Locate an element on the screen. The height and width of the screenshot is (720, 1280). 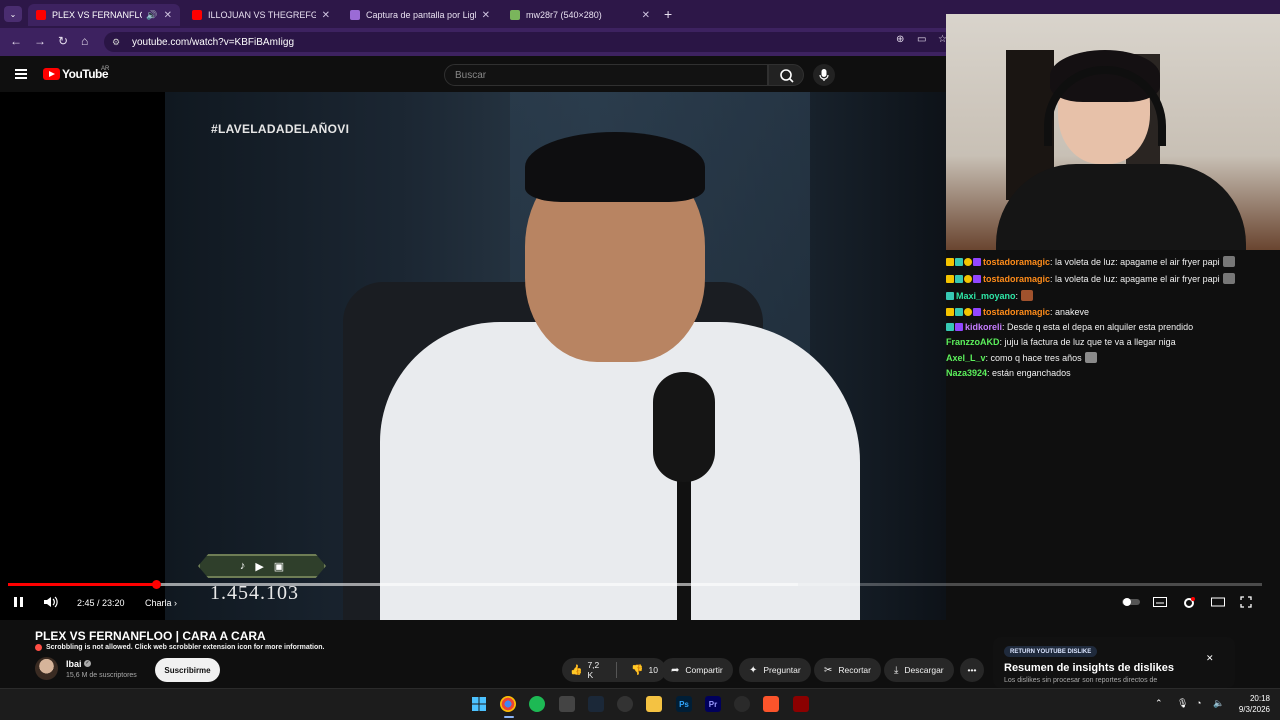
chapter-button: Charla › is located at coordinates (161, 603).